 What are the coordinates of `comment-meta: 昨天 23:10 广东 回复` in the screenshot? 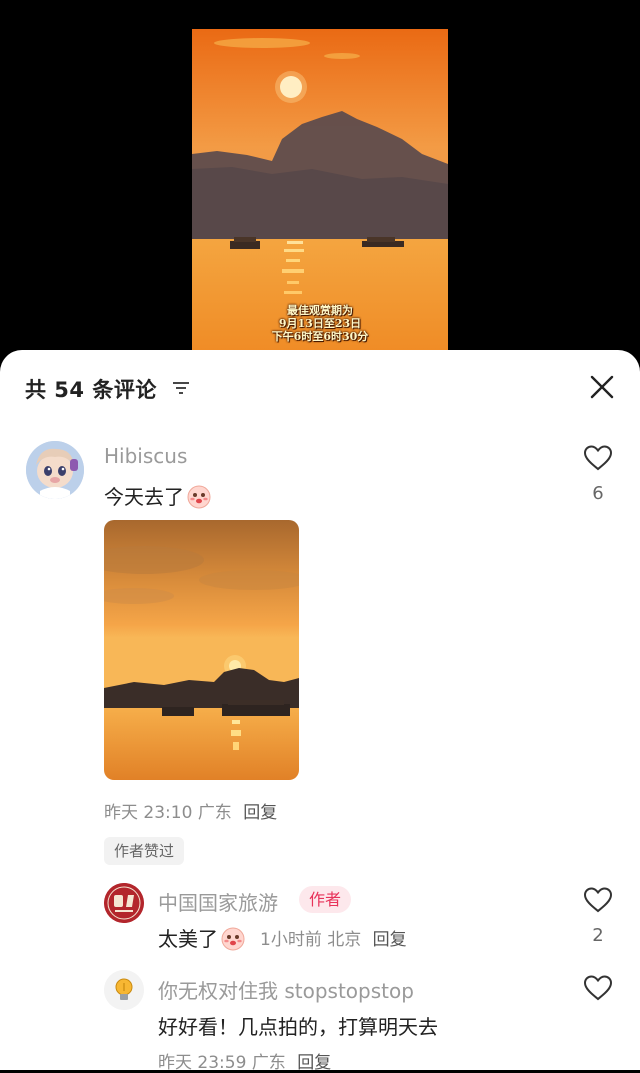 It's located at (190, 810).